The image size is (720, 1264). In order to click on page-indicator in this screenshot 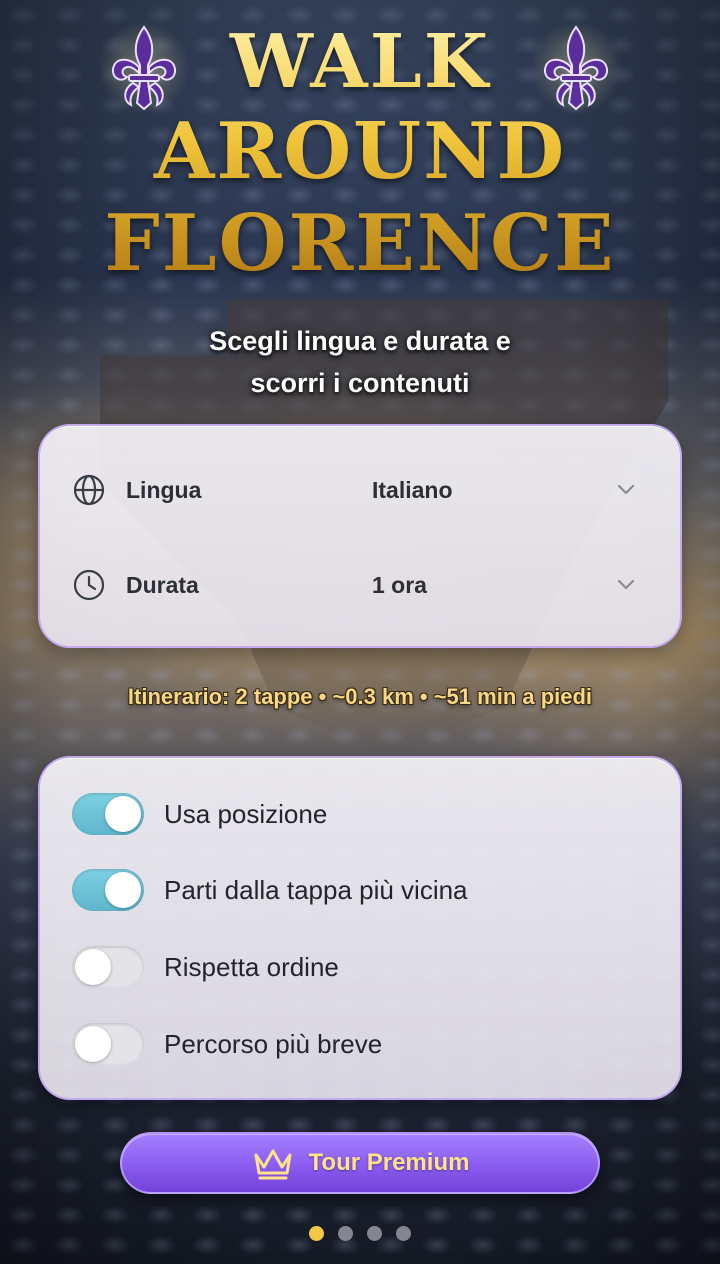, I will do `click(360, 1233)`.